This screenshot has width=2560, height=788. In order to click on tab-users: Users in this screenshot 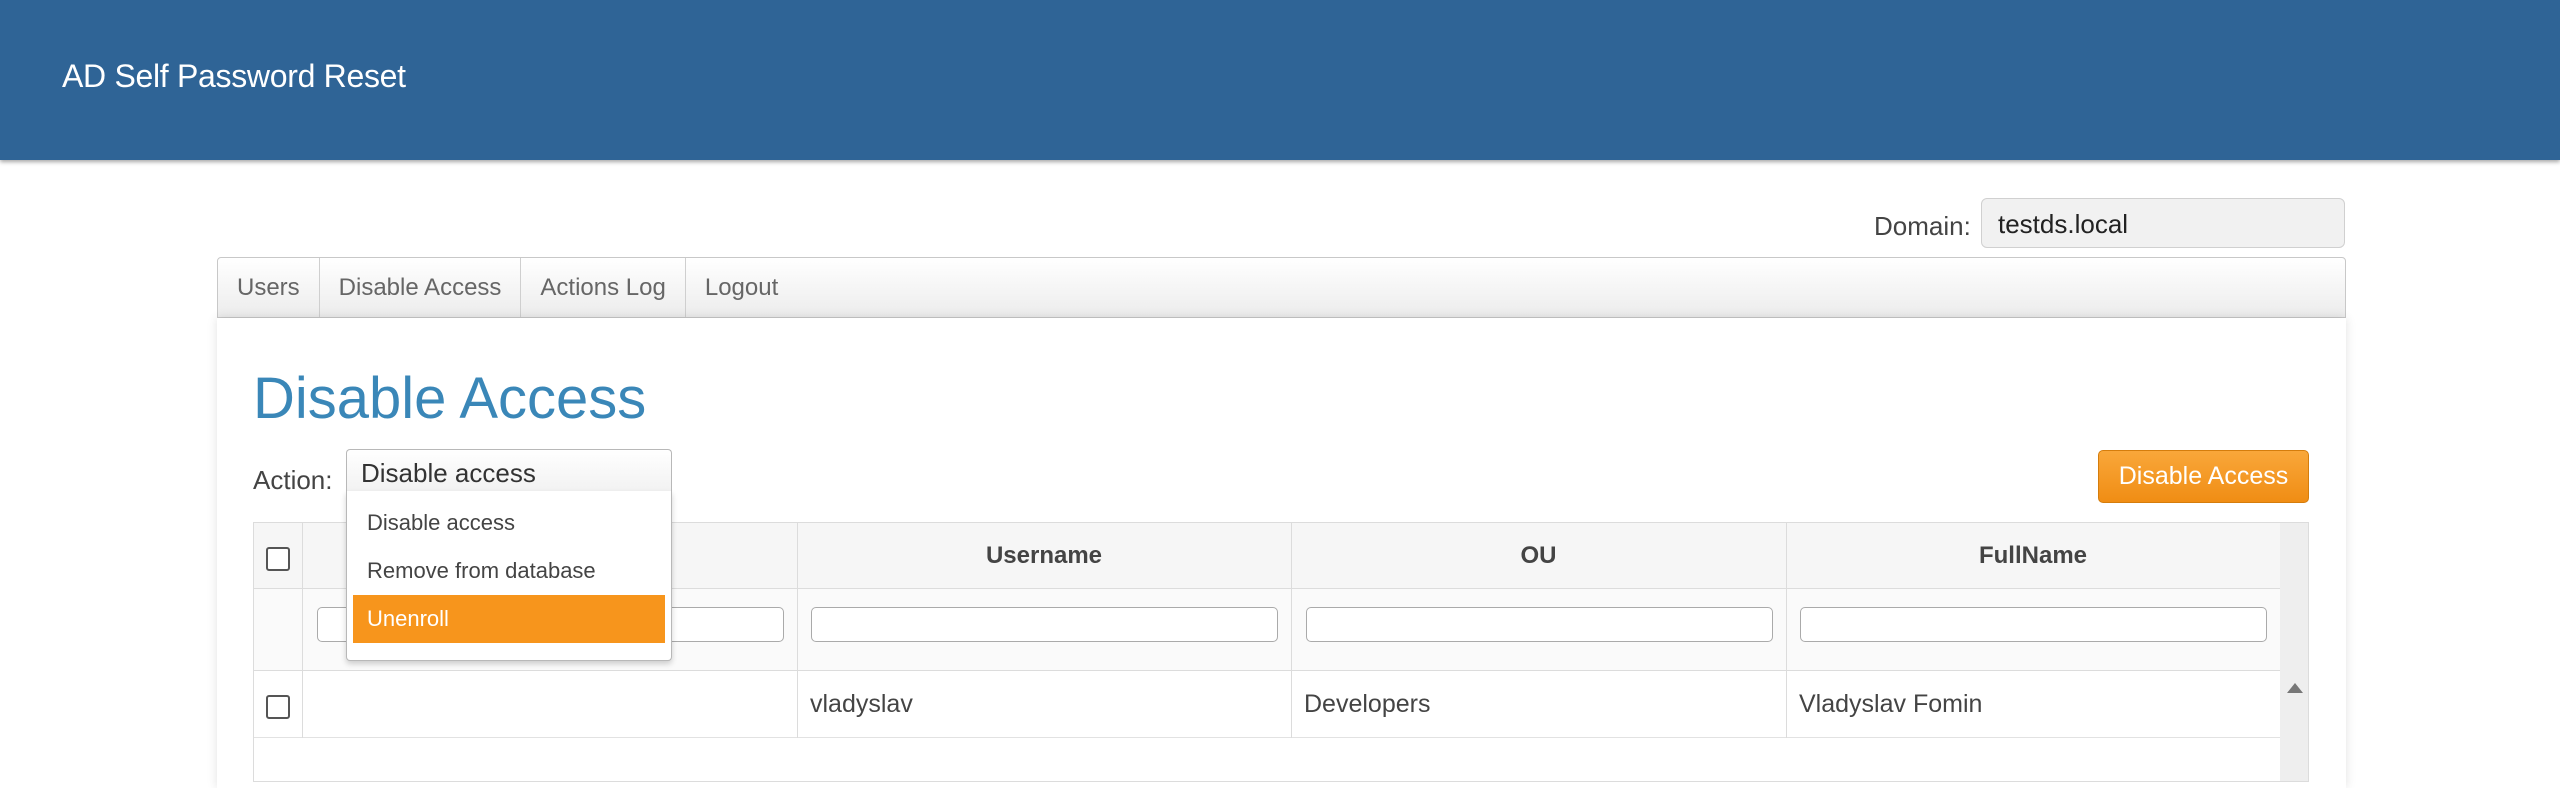, I will do `click(269, 287)`.